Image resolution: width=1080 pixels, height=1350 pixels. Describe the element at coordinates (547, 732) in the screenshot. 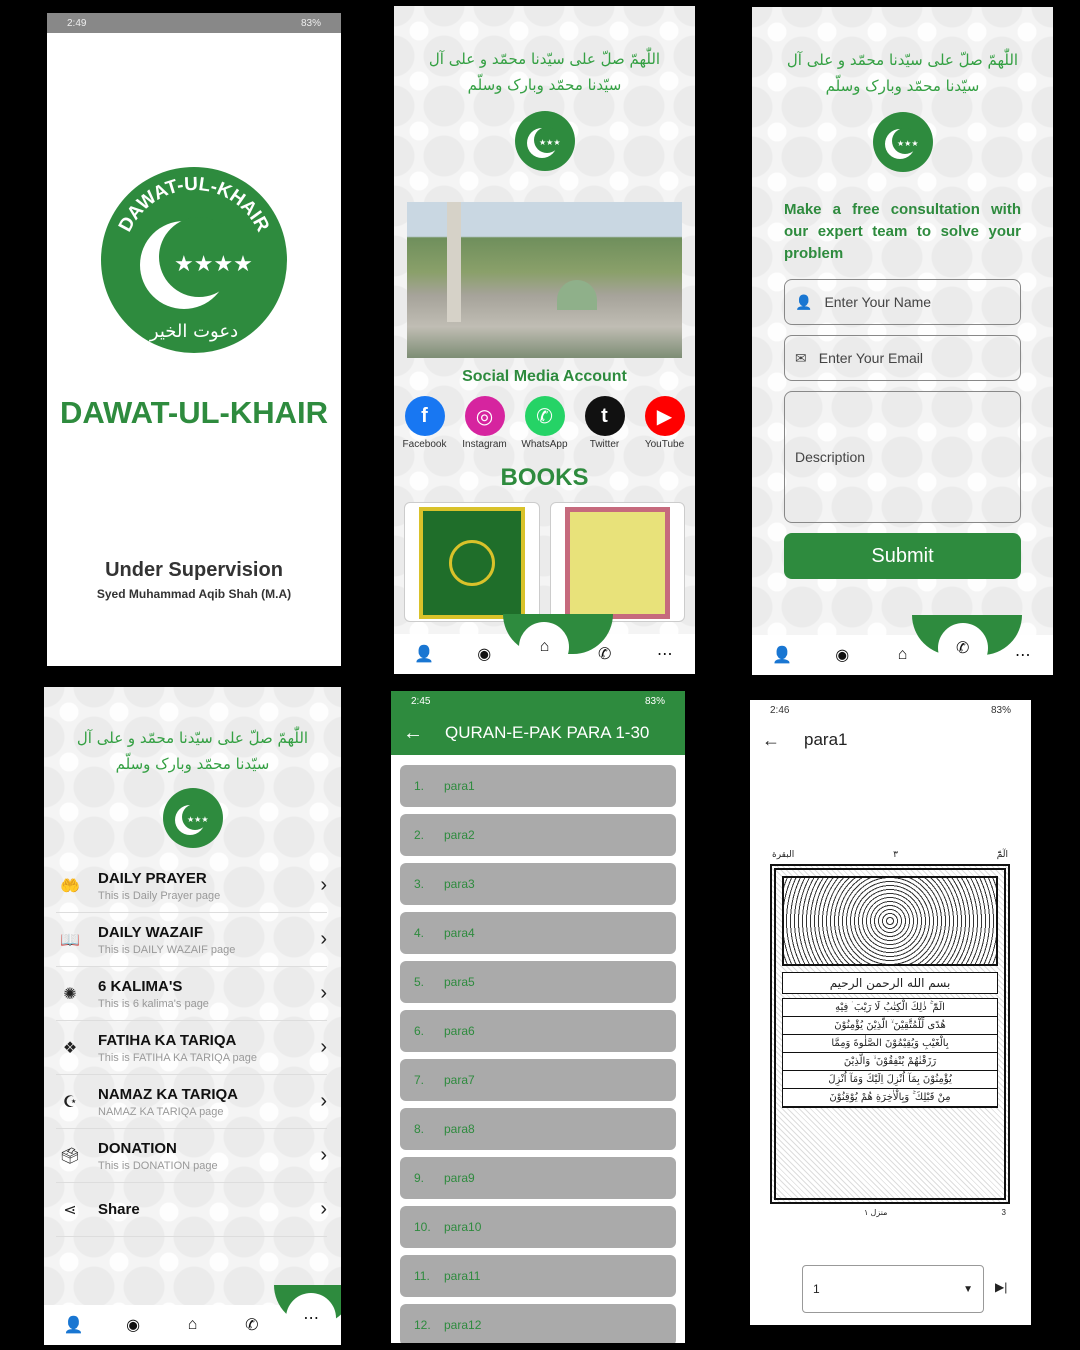

I see `screen-title: QURAN-E-PAK PARA 1-30` at that location.